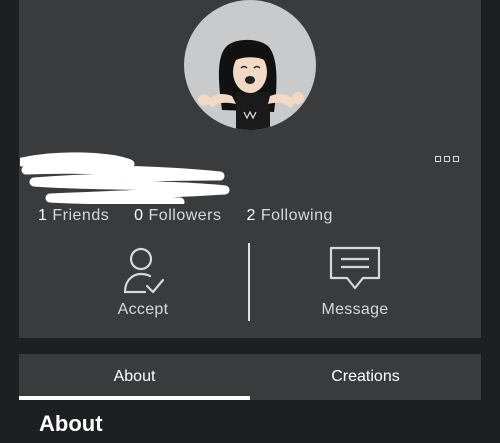 The width and height of the screenshot is (500, 443). I want to click on friends-label: Friends, so click(81, 215).